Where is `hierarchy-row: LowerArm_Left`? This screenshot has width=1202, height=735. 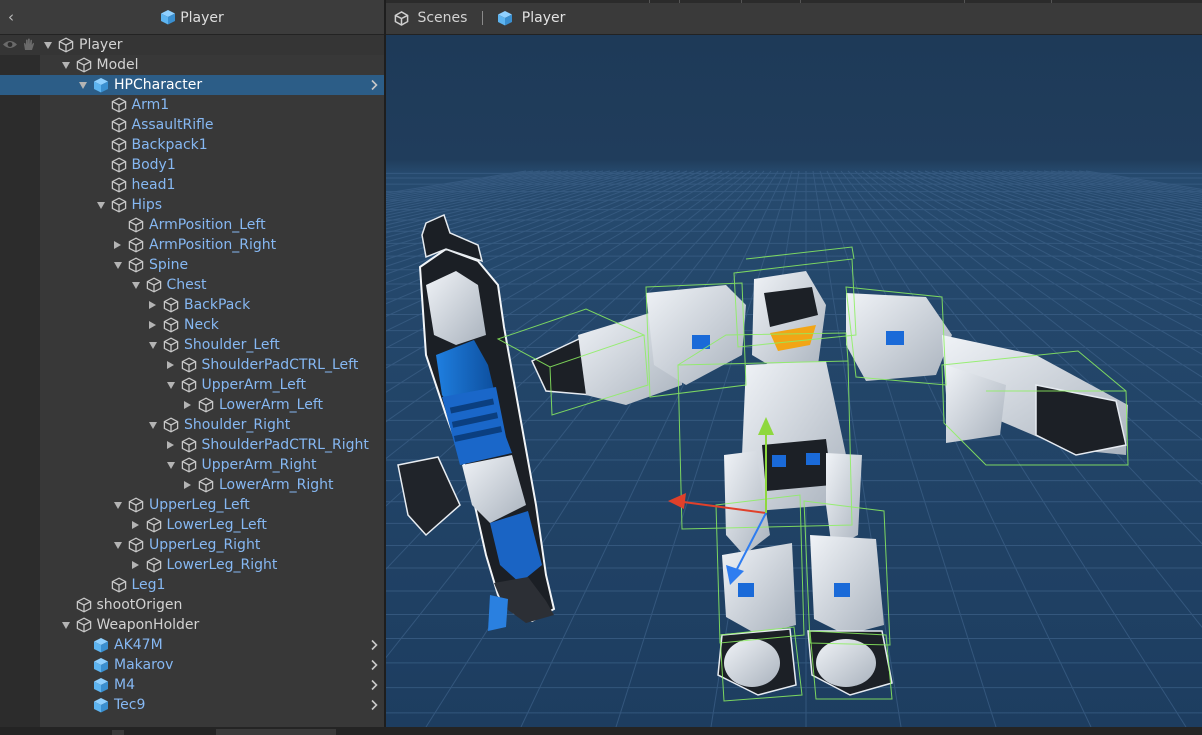 hierarchy-row: LowerArm_Left is located at coordinates (192, 405).